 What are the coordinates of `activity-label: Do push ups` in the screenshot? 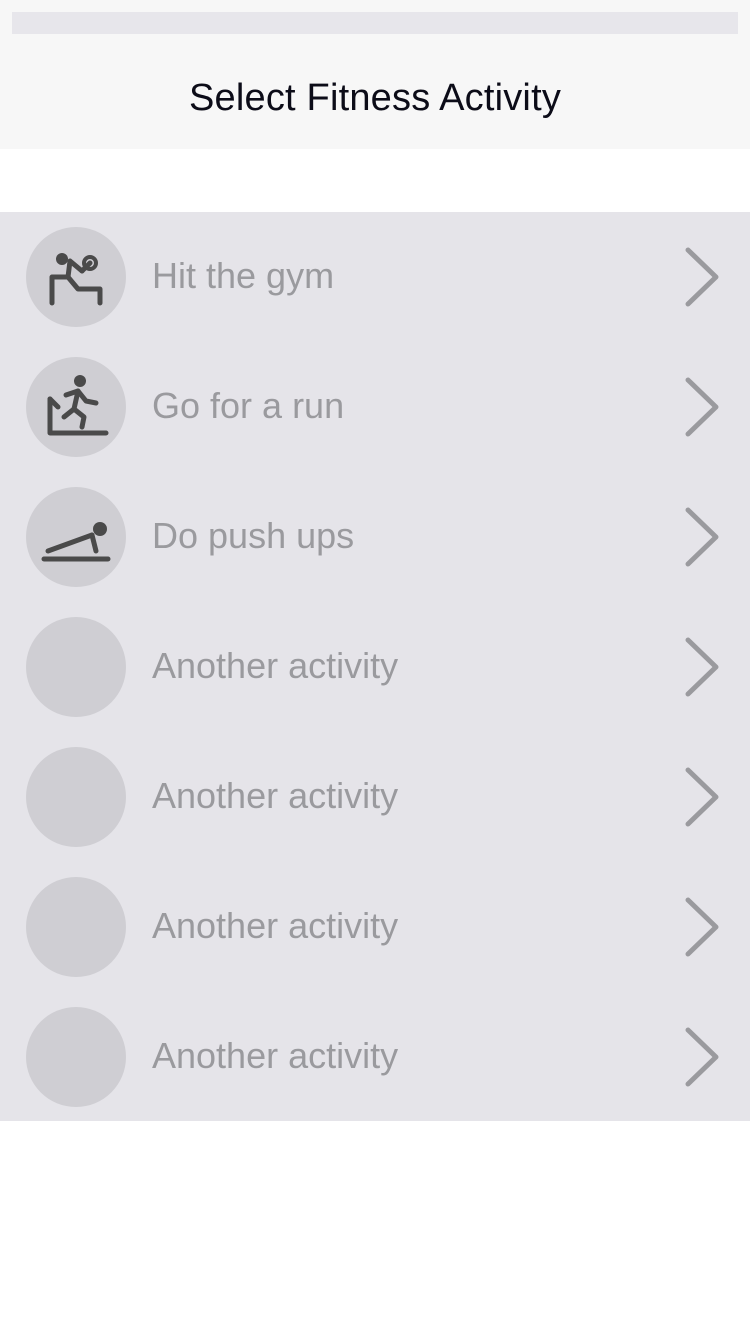 It's located at (253, 535).